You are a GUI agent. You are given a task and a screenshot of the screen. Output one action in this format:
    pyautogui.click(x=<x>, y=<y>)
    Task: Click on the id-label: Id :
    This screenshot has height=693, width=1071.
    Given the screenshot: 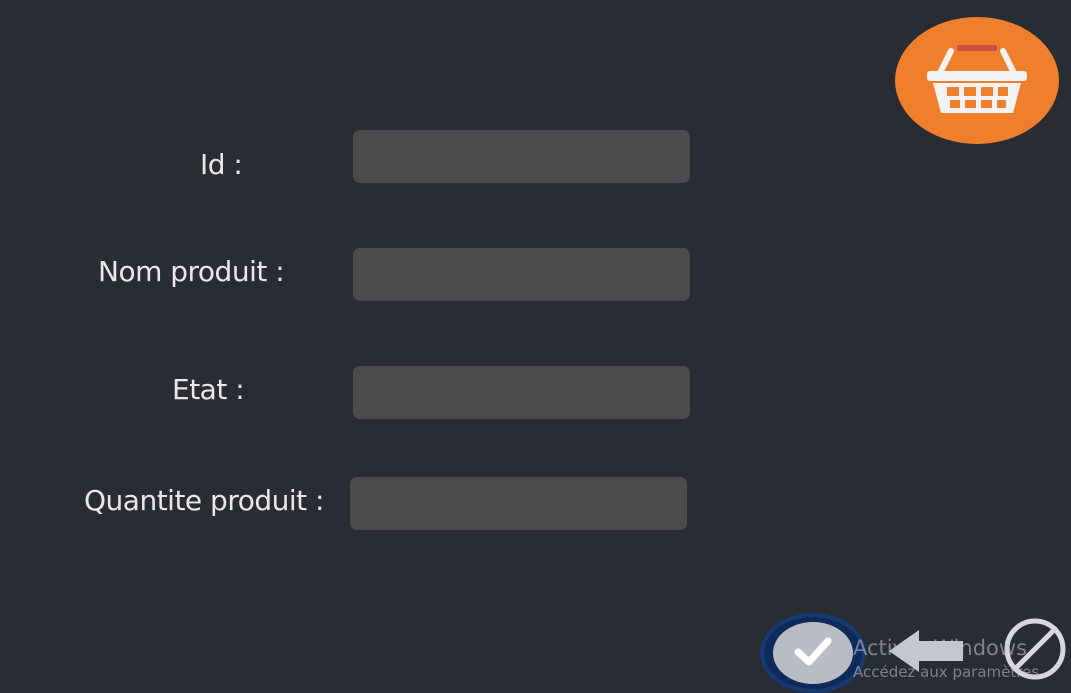 What is the action you would take?
    pyautogui.click(x=221, y=164)
    